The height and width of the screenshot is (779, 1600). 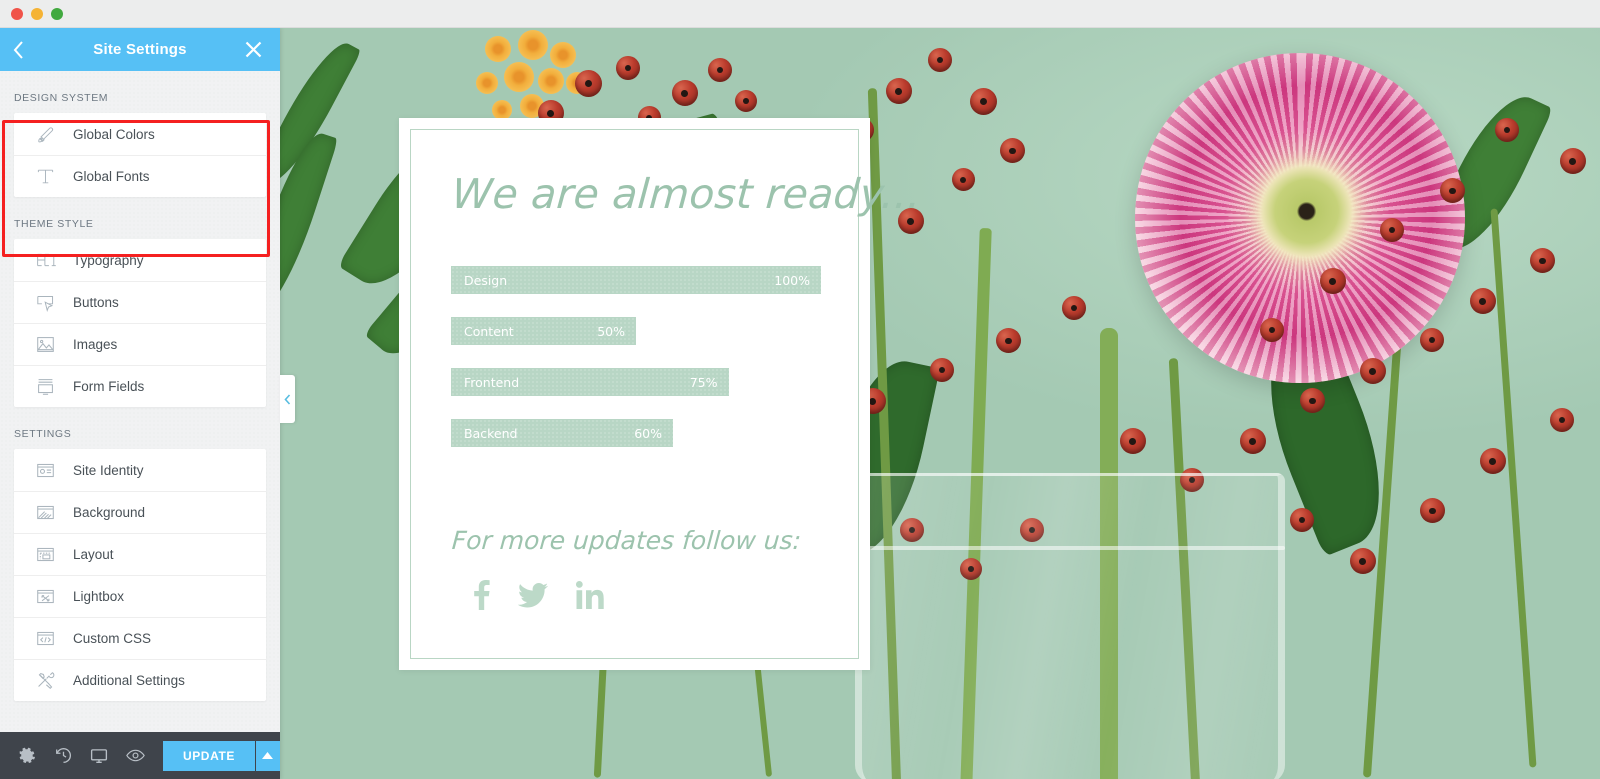 What do you see at coordinates (792, 280) in the screenshot?
I see `progress-bar-value: 100%` at bounding box center [792, 280].